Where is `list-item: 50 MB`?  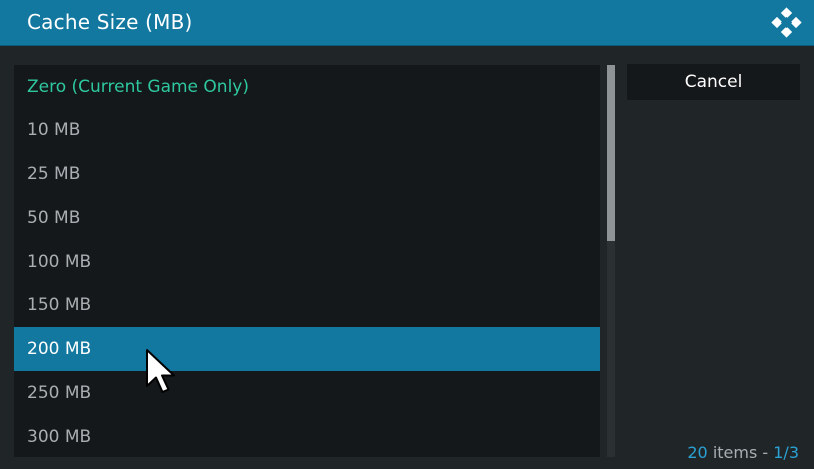
list-item: 50 MB is located at coordinates (307, 218).